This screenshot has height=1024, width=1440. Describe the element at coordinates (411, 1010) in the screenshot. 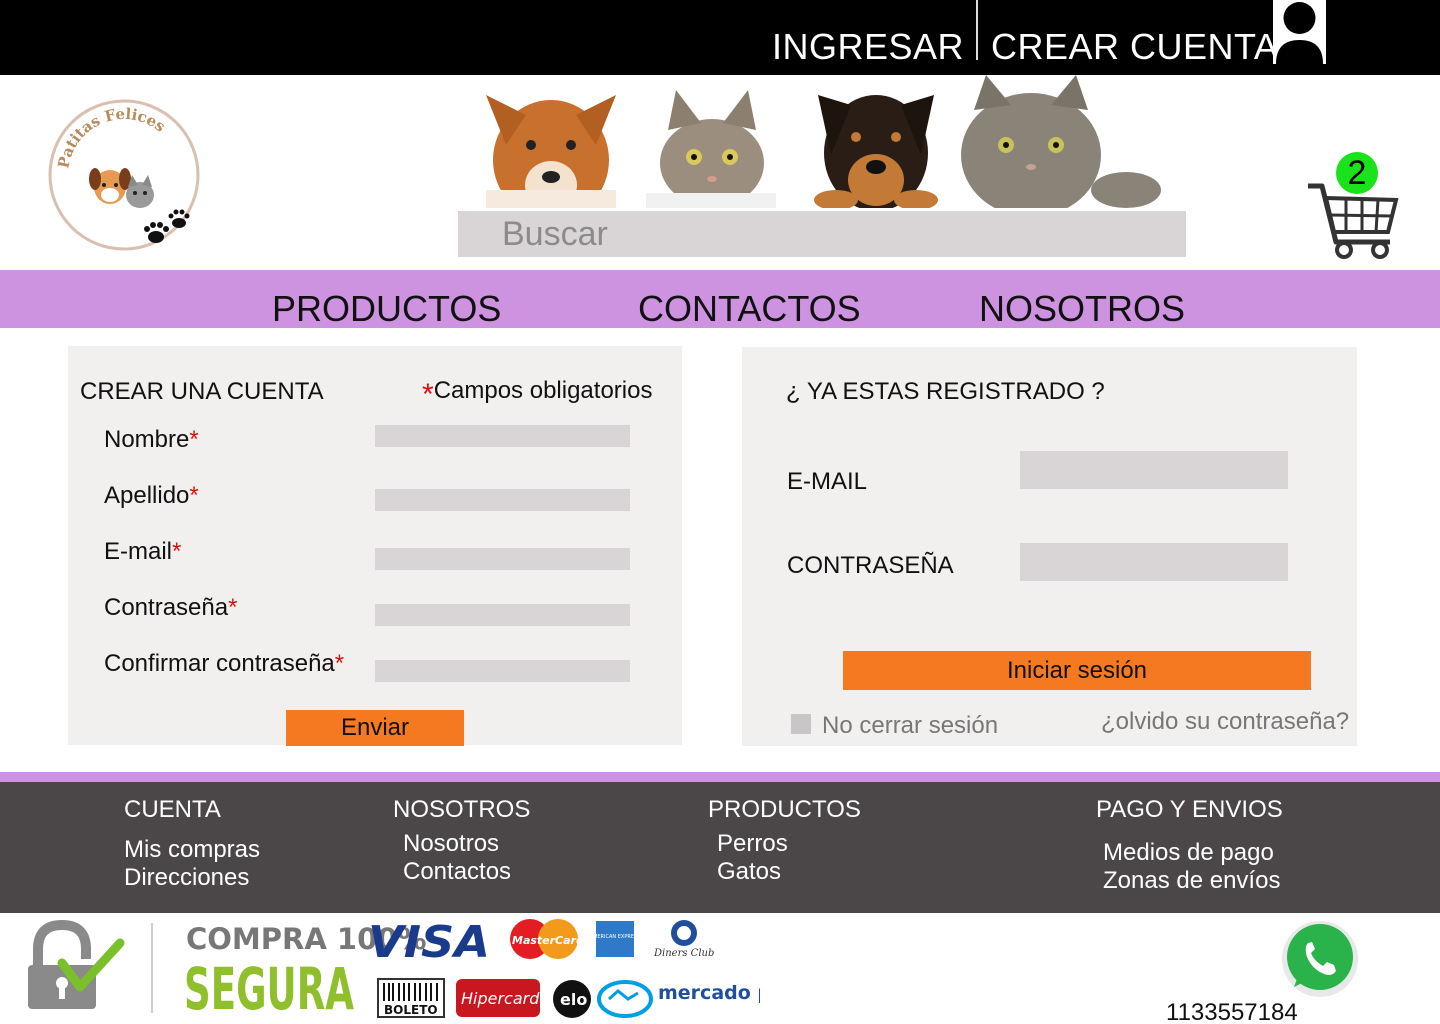

I see `svg-text: BOLETO` at that location.